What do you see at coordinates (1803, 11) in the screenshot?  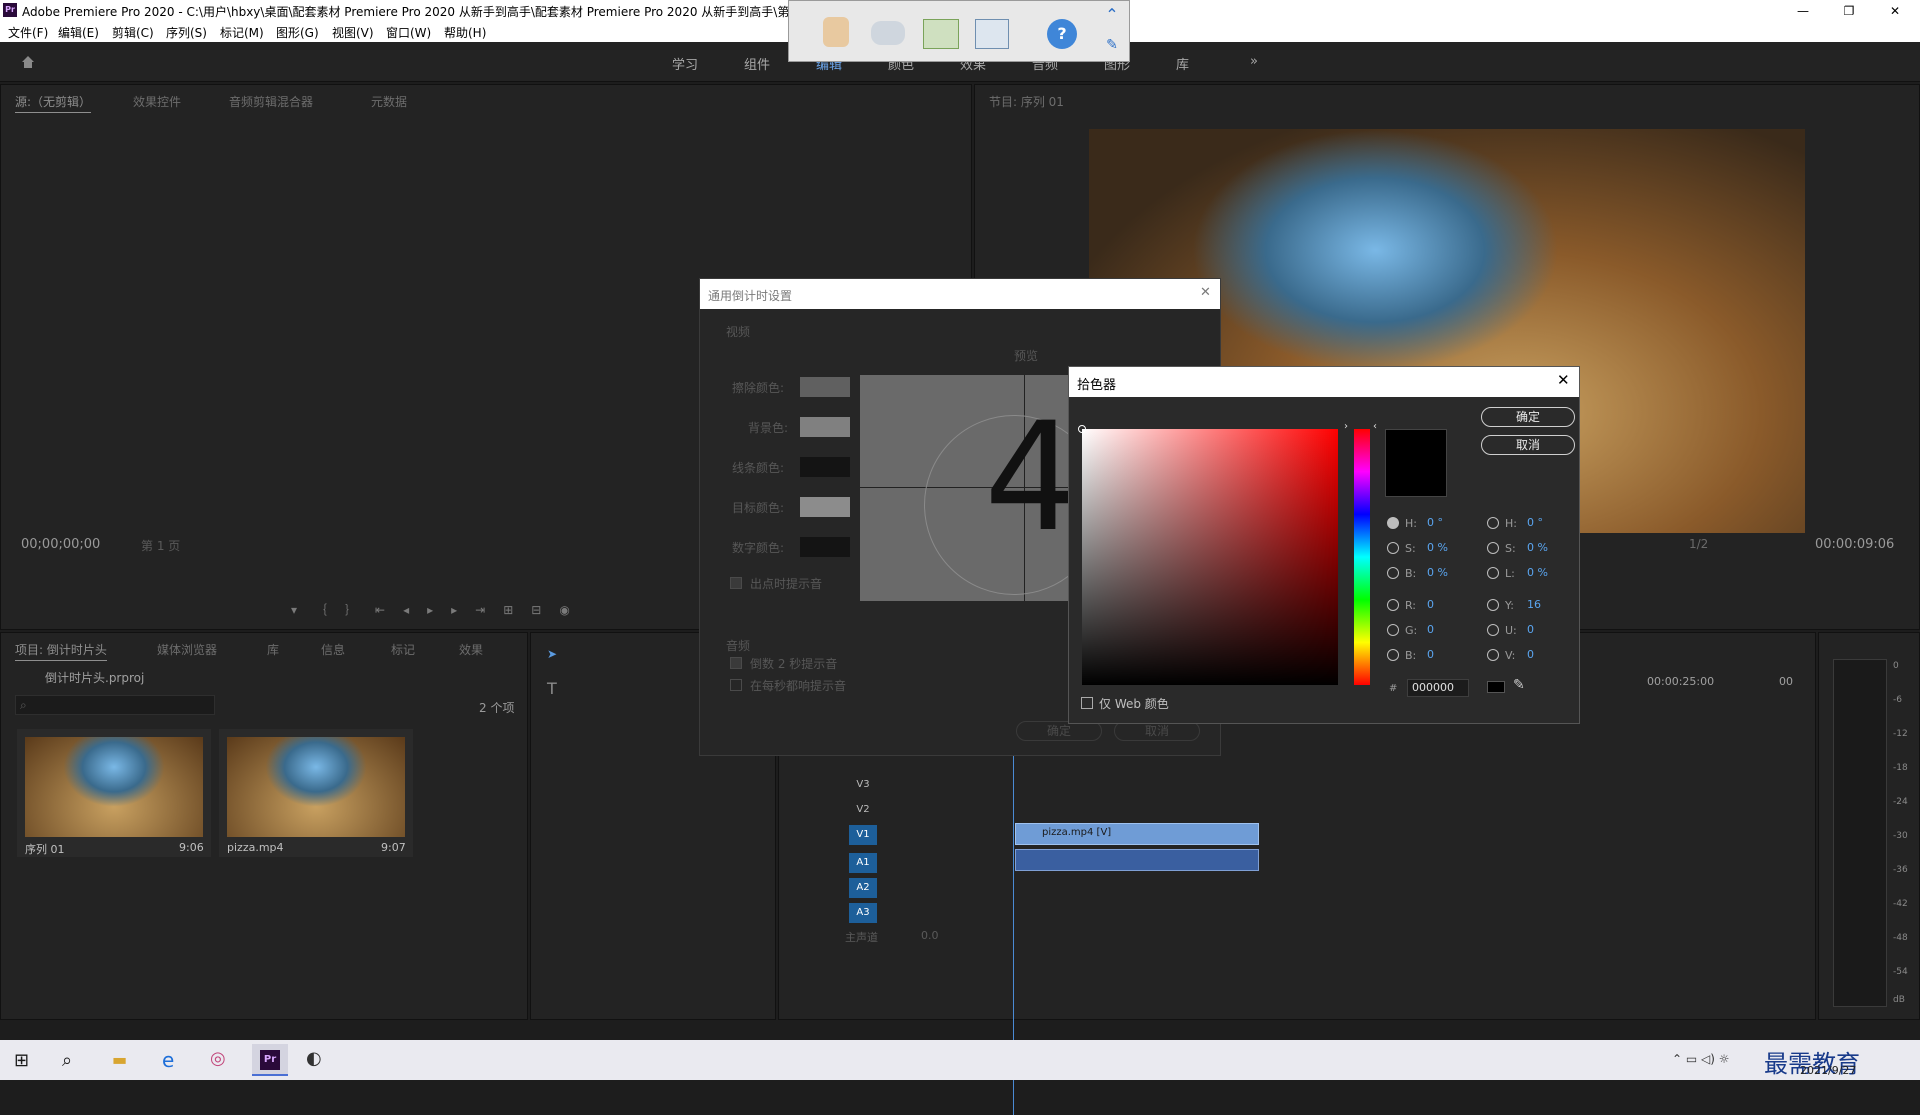 I see `minimize-button: —` at bounding box center [1803, 11].